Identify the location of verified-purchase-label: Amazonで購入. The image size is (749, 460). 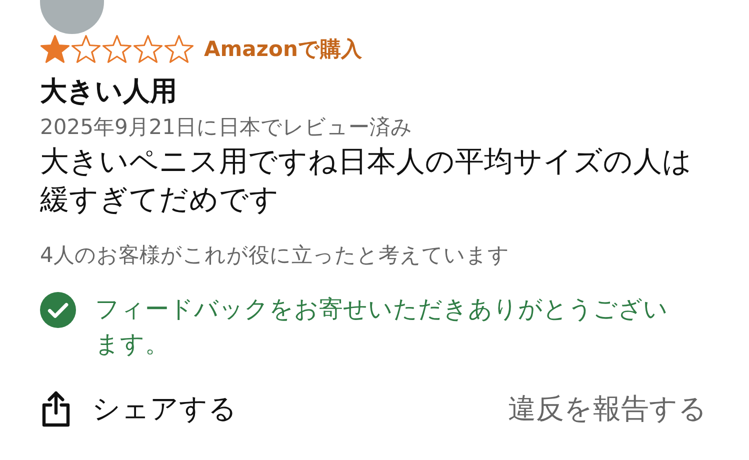
(283, 49).